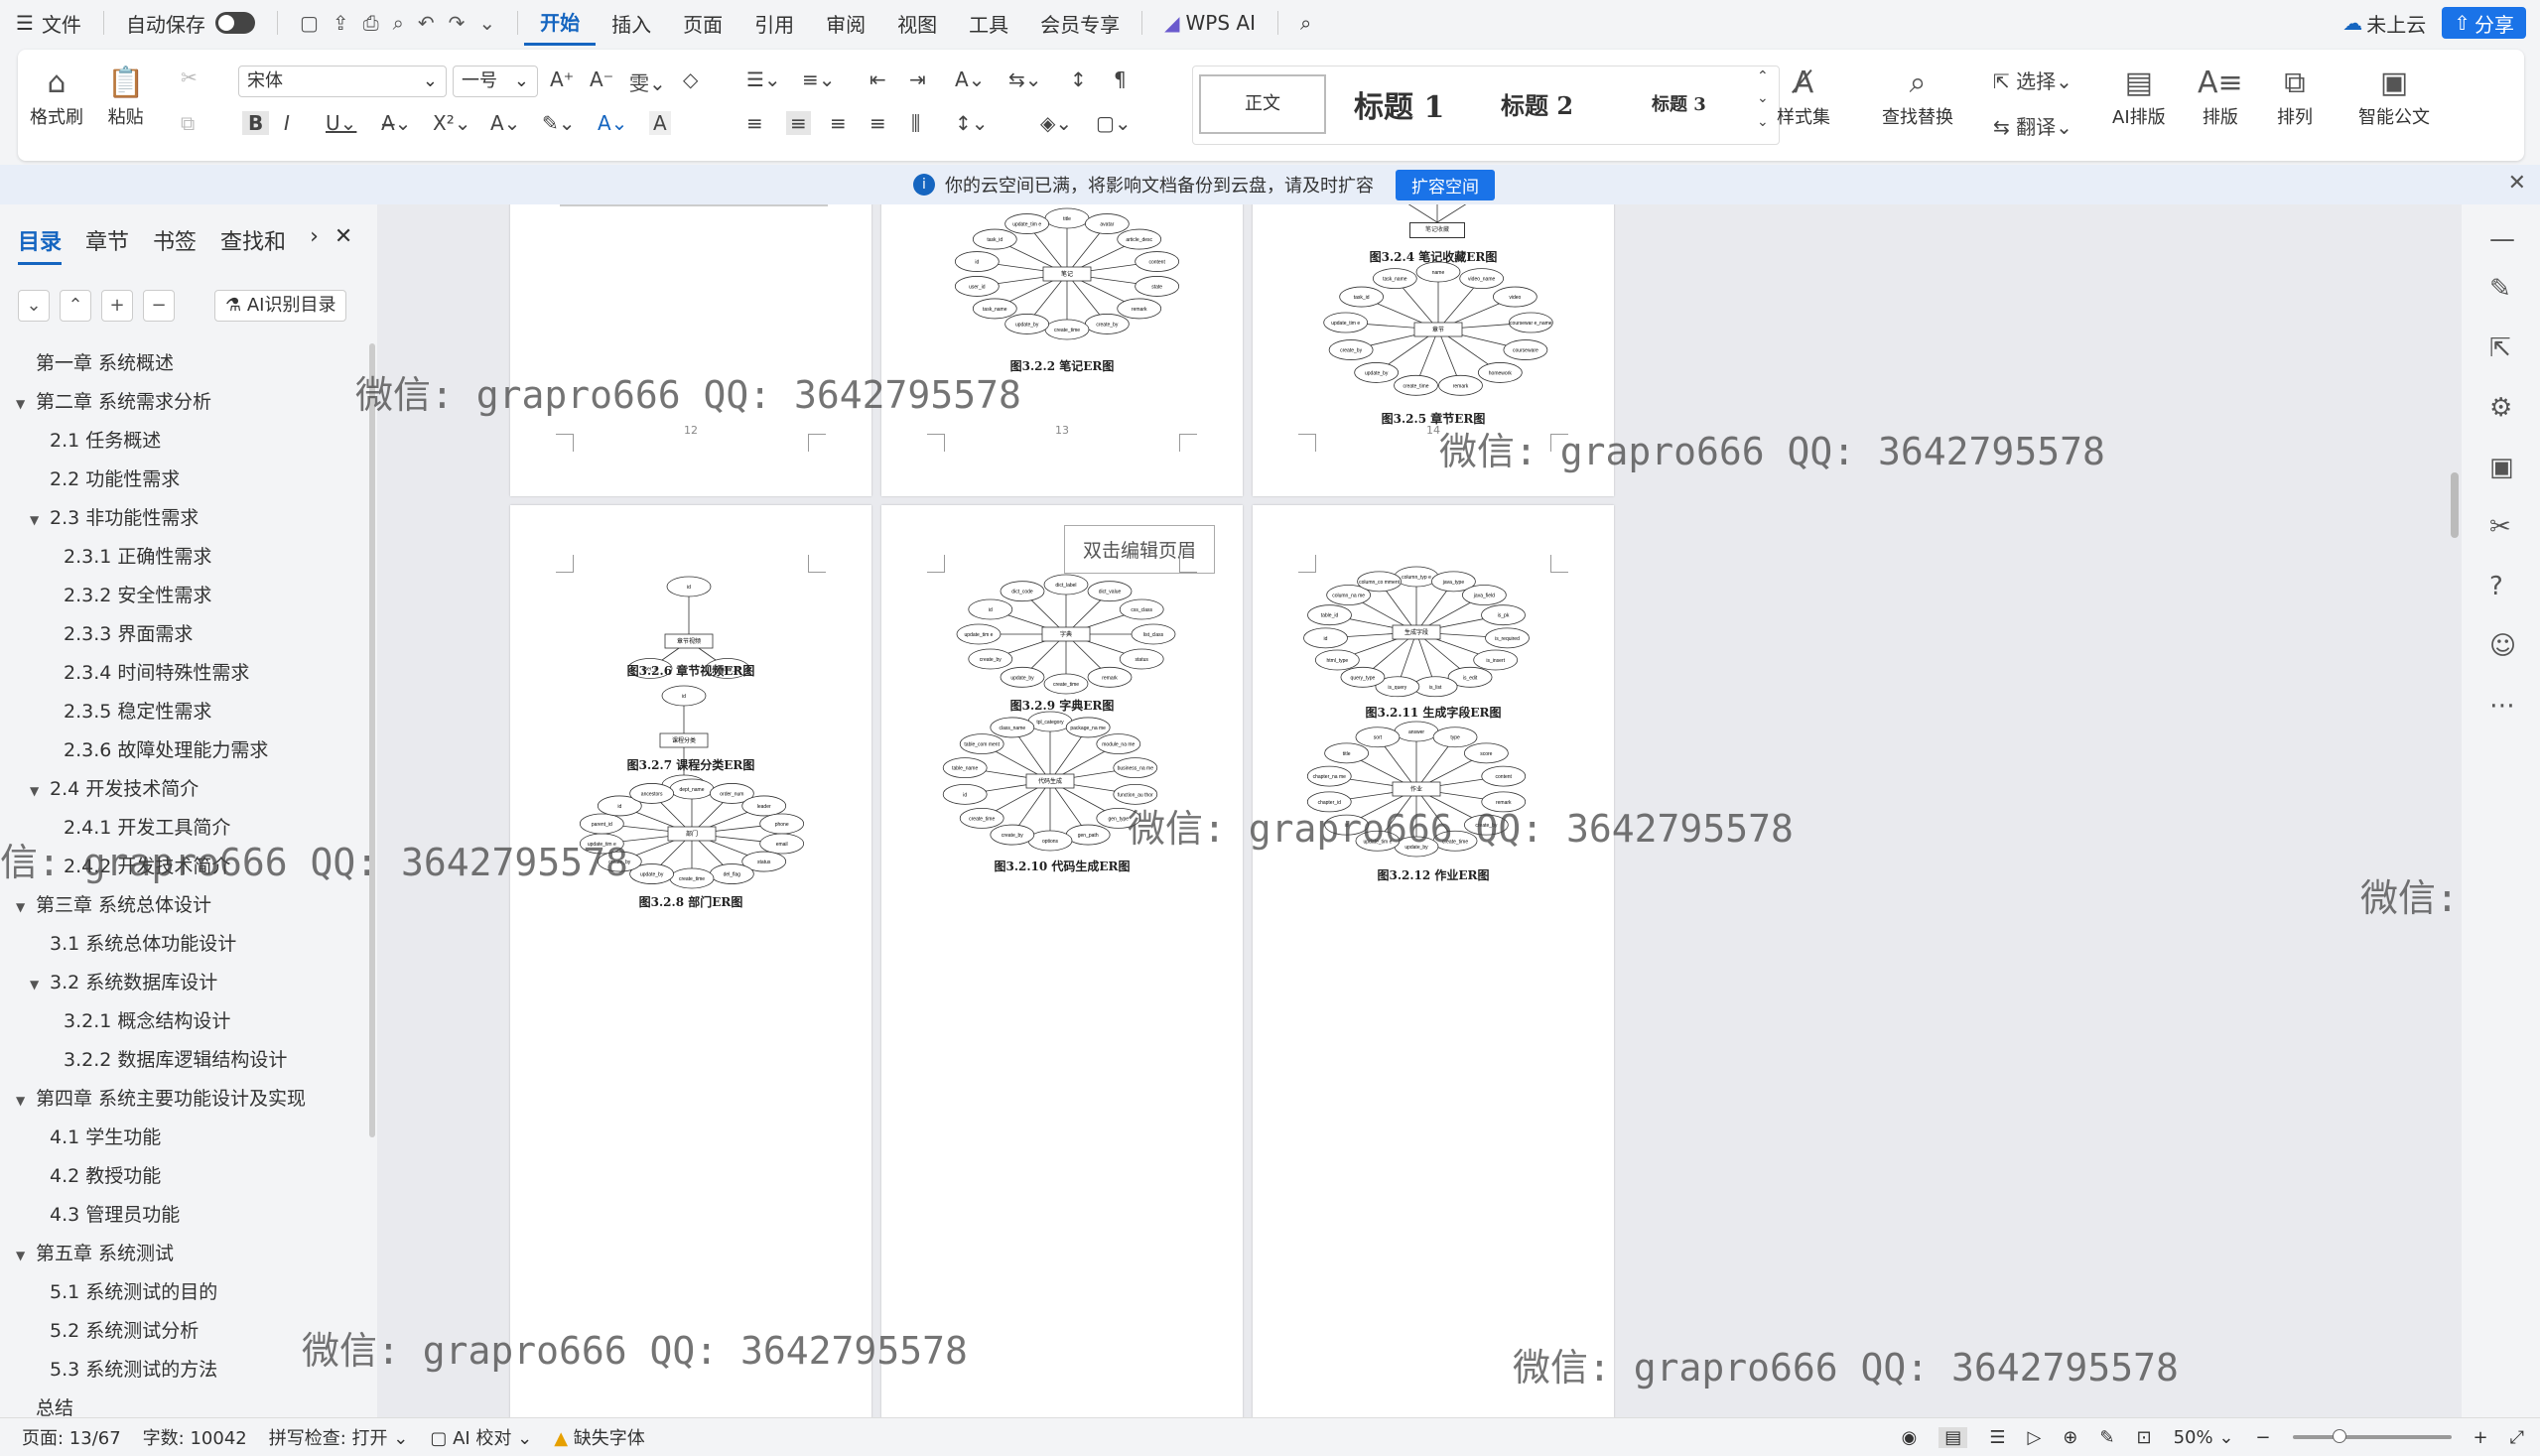  I want to click on print-preview-icon: ⌕, so click(398, 23).